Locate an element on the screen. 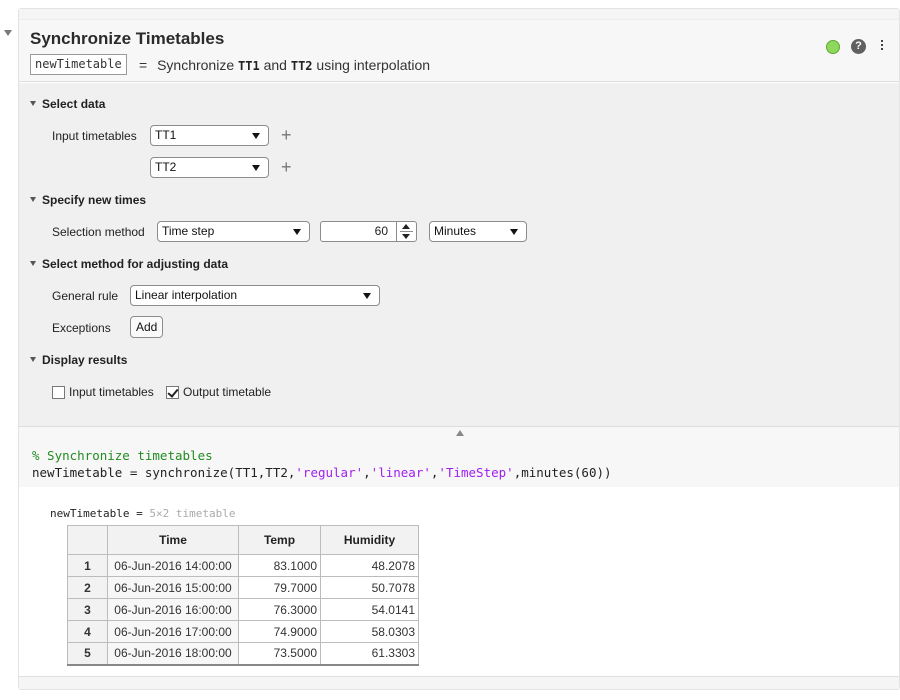 This screenshot has height=700, width=900. status-indicator-icon is located at coordinates (833, 47).